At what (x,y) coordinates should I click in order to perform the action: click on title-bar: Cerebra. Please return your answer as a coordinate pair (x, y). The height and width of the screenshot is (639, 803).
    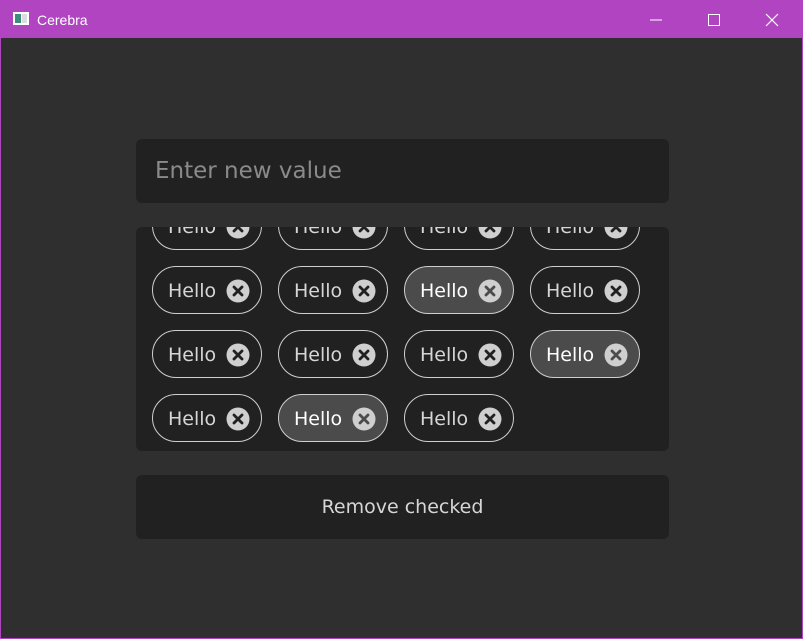
    Looking at the image, I should click on (401, 19).